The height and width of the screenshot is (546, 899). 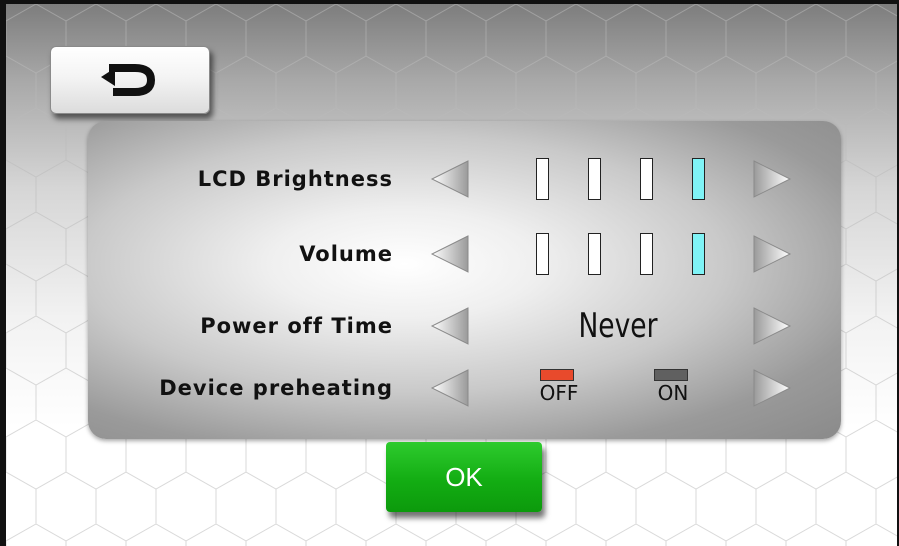 I want to click on back-button, so click(x=130, y=80).